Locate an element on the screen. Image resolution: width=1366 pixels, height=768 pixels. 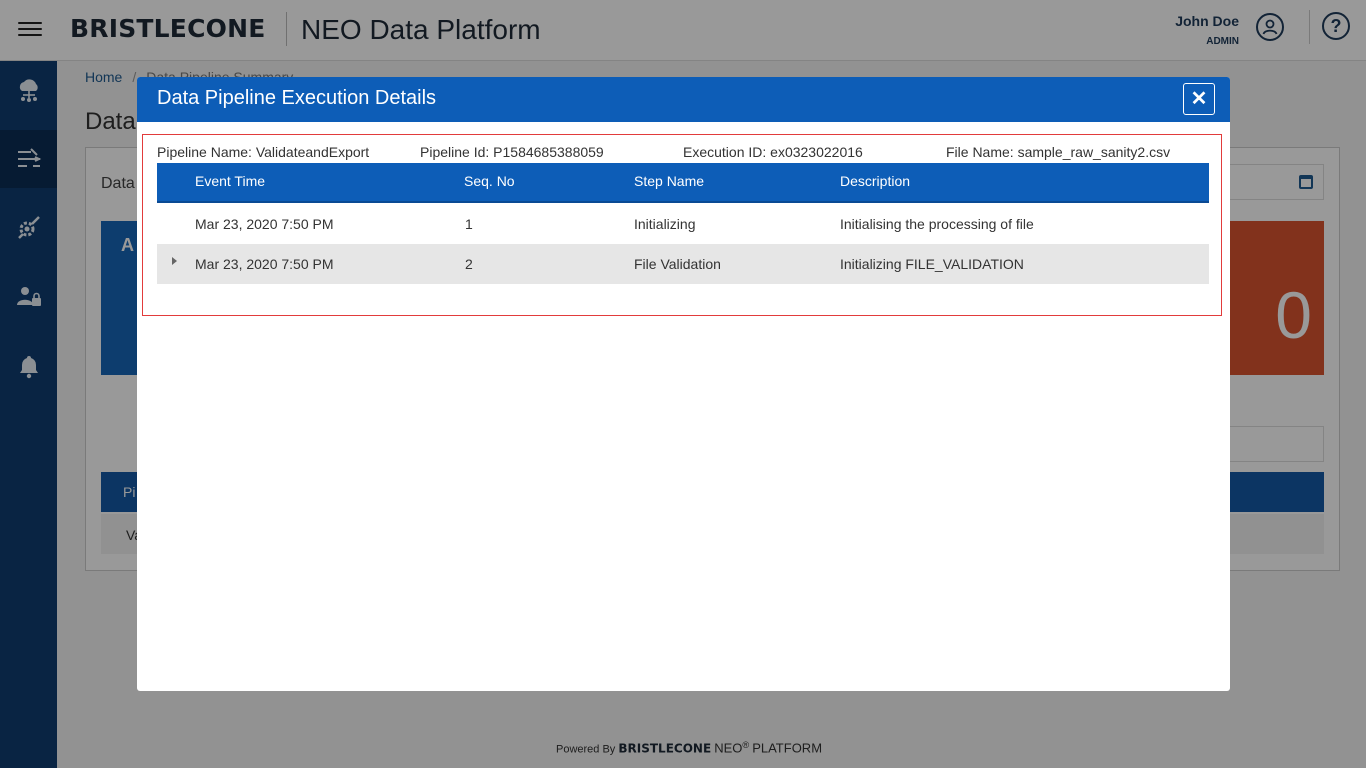
expand-row-icon is located at coordinates (174, 261).